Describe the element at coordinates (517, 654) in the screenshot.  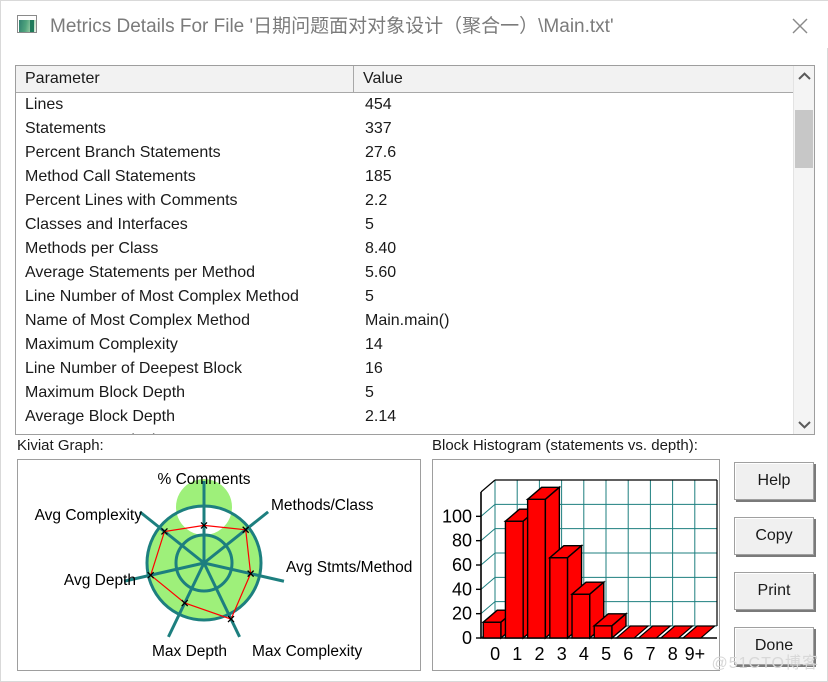
I see `x-tick-label: 1` at that location.